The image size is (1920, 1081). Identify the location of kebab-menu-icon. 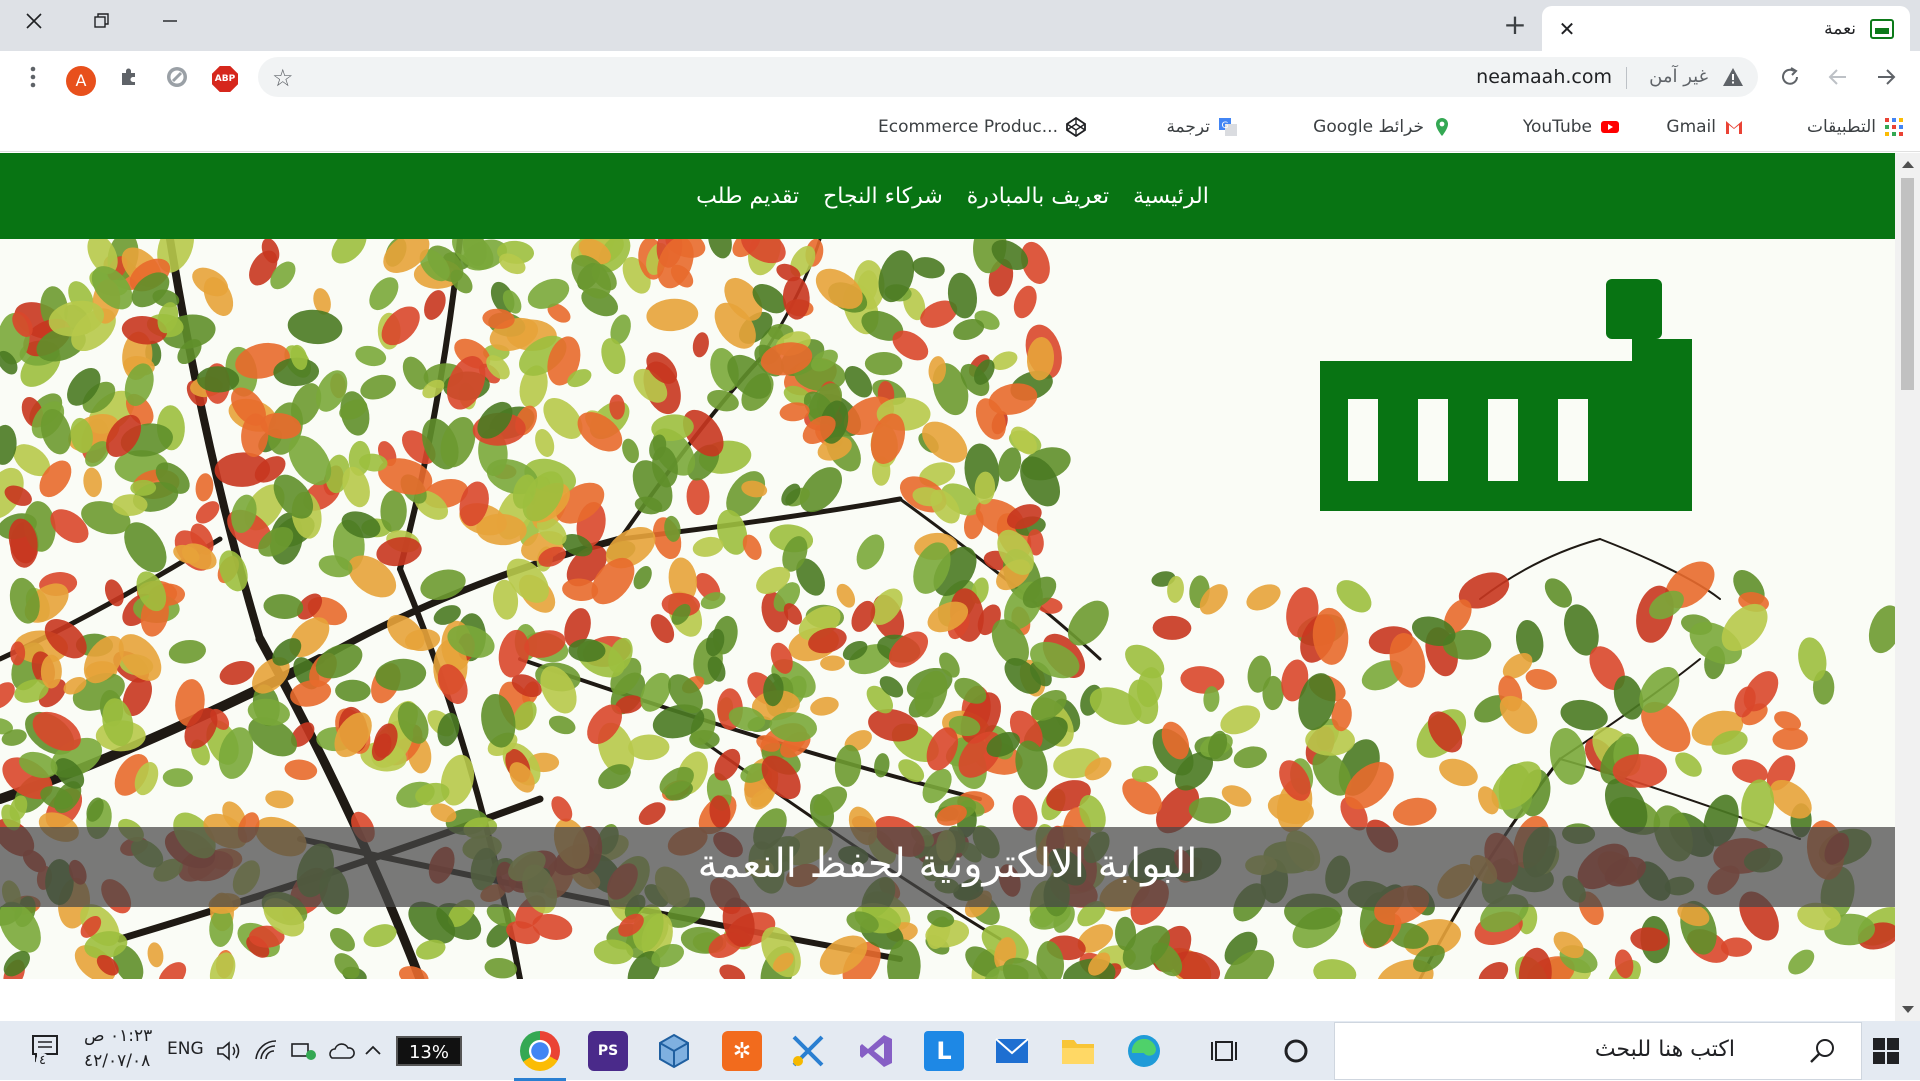
(33, 77).